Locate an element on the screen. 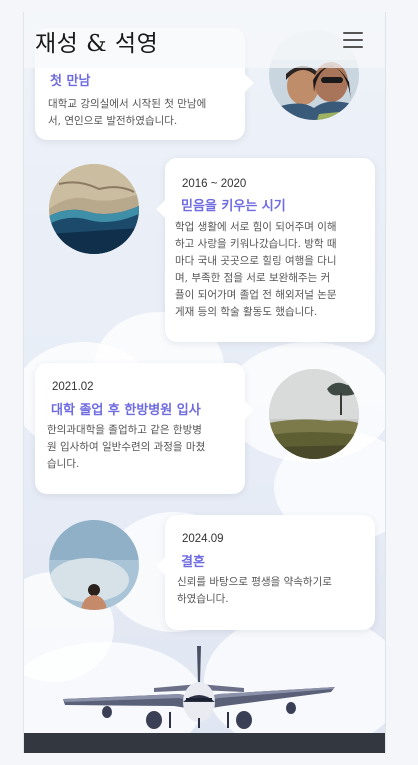  timeline-card-wedding: 2024.09 결혼 신뢰를 바탕으로 평생을 약속하기로 하였습니다. is located at coordinates (265, 572).